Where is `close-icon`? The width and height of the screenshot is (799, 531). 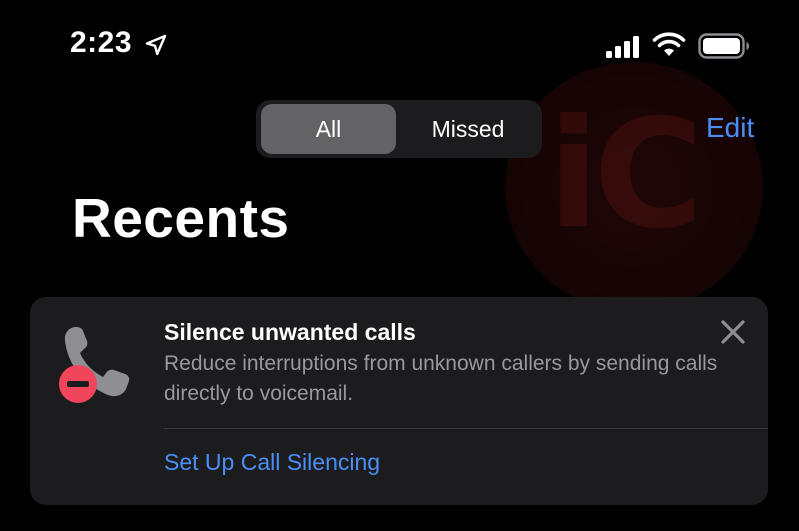
close-icon is located at coordinates (733, 332).